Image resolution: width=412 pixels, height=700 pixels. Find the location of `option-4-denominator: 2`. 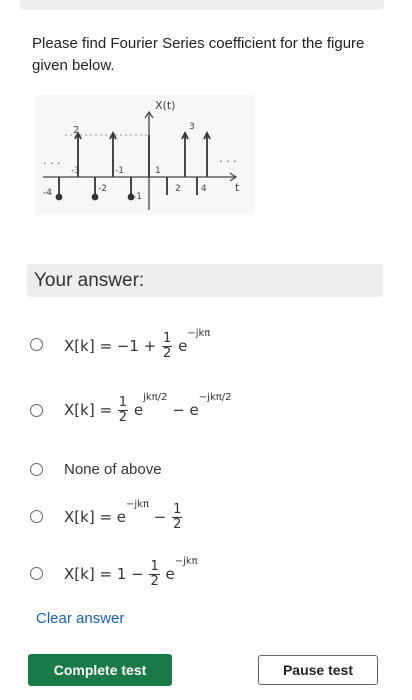

option-4-denominator: 2 is located at coordinates (177, 524).